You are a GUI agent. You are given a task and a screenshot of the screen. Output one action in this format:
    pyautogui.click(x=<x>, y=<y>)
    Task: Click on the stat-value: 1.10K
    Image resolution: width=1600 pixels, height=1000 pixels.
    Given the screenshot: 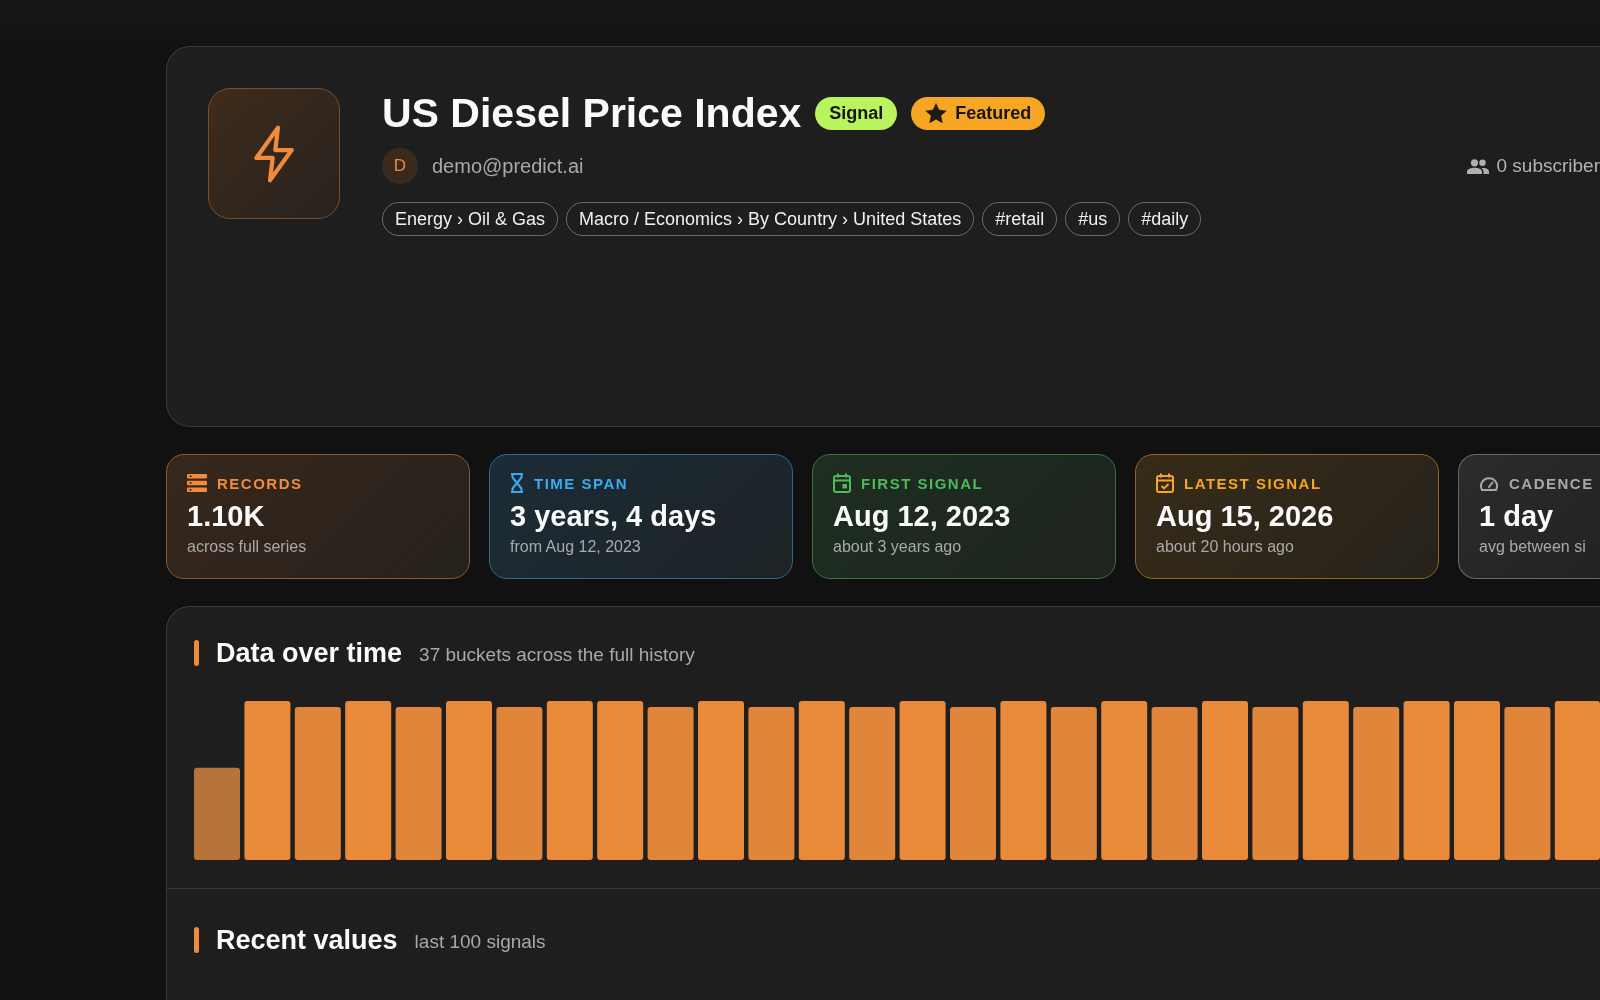 What is the action you would take?
    pyautogui.click(x=226, y=516)
    